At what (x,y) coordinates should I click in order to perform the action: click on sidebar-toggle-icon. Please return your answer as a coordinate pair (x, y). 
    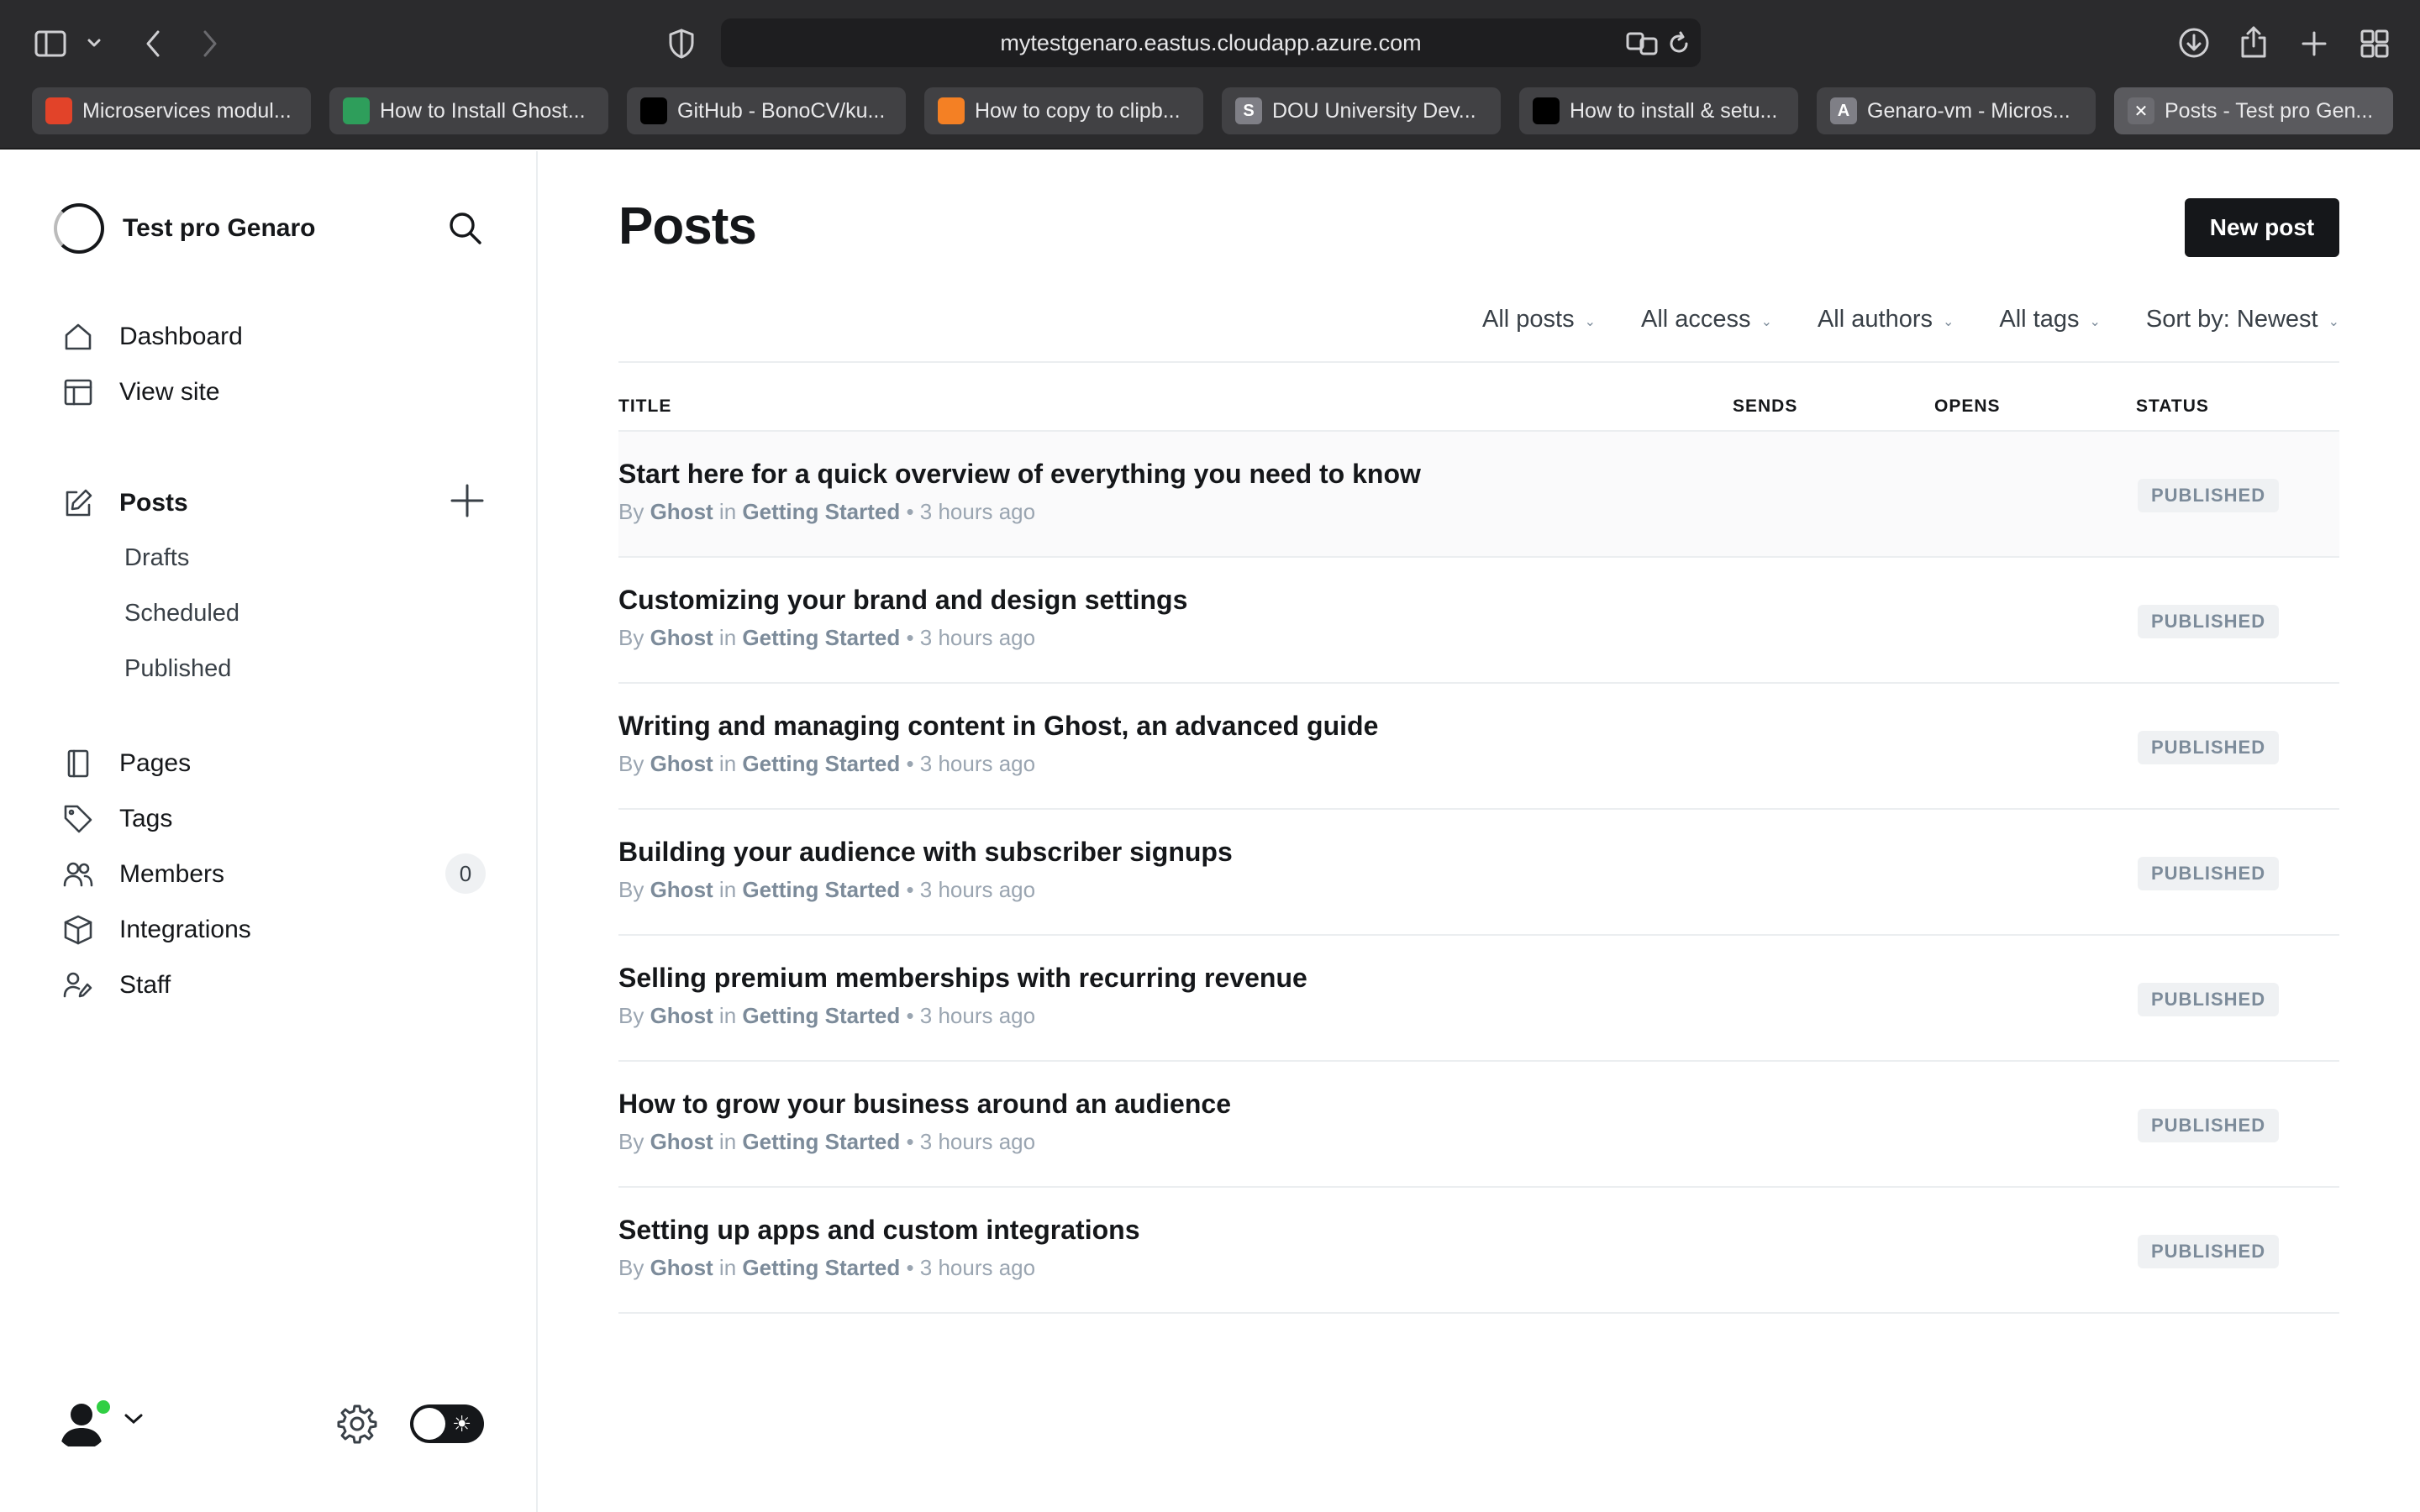
    Looking at the image, I should click on (51, 43).